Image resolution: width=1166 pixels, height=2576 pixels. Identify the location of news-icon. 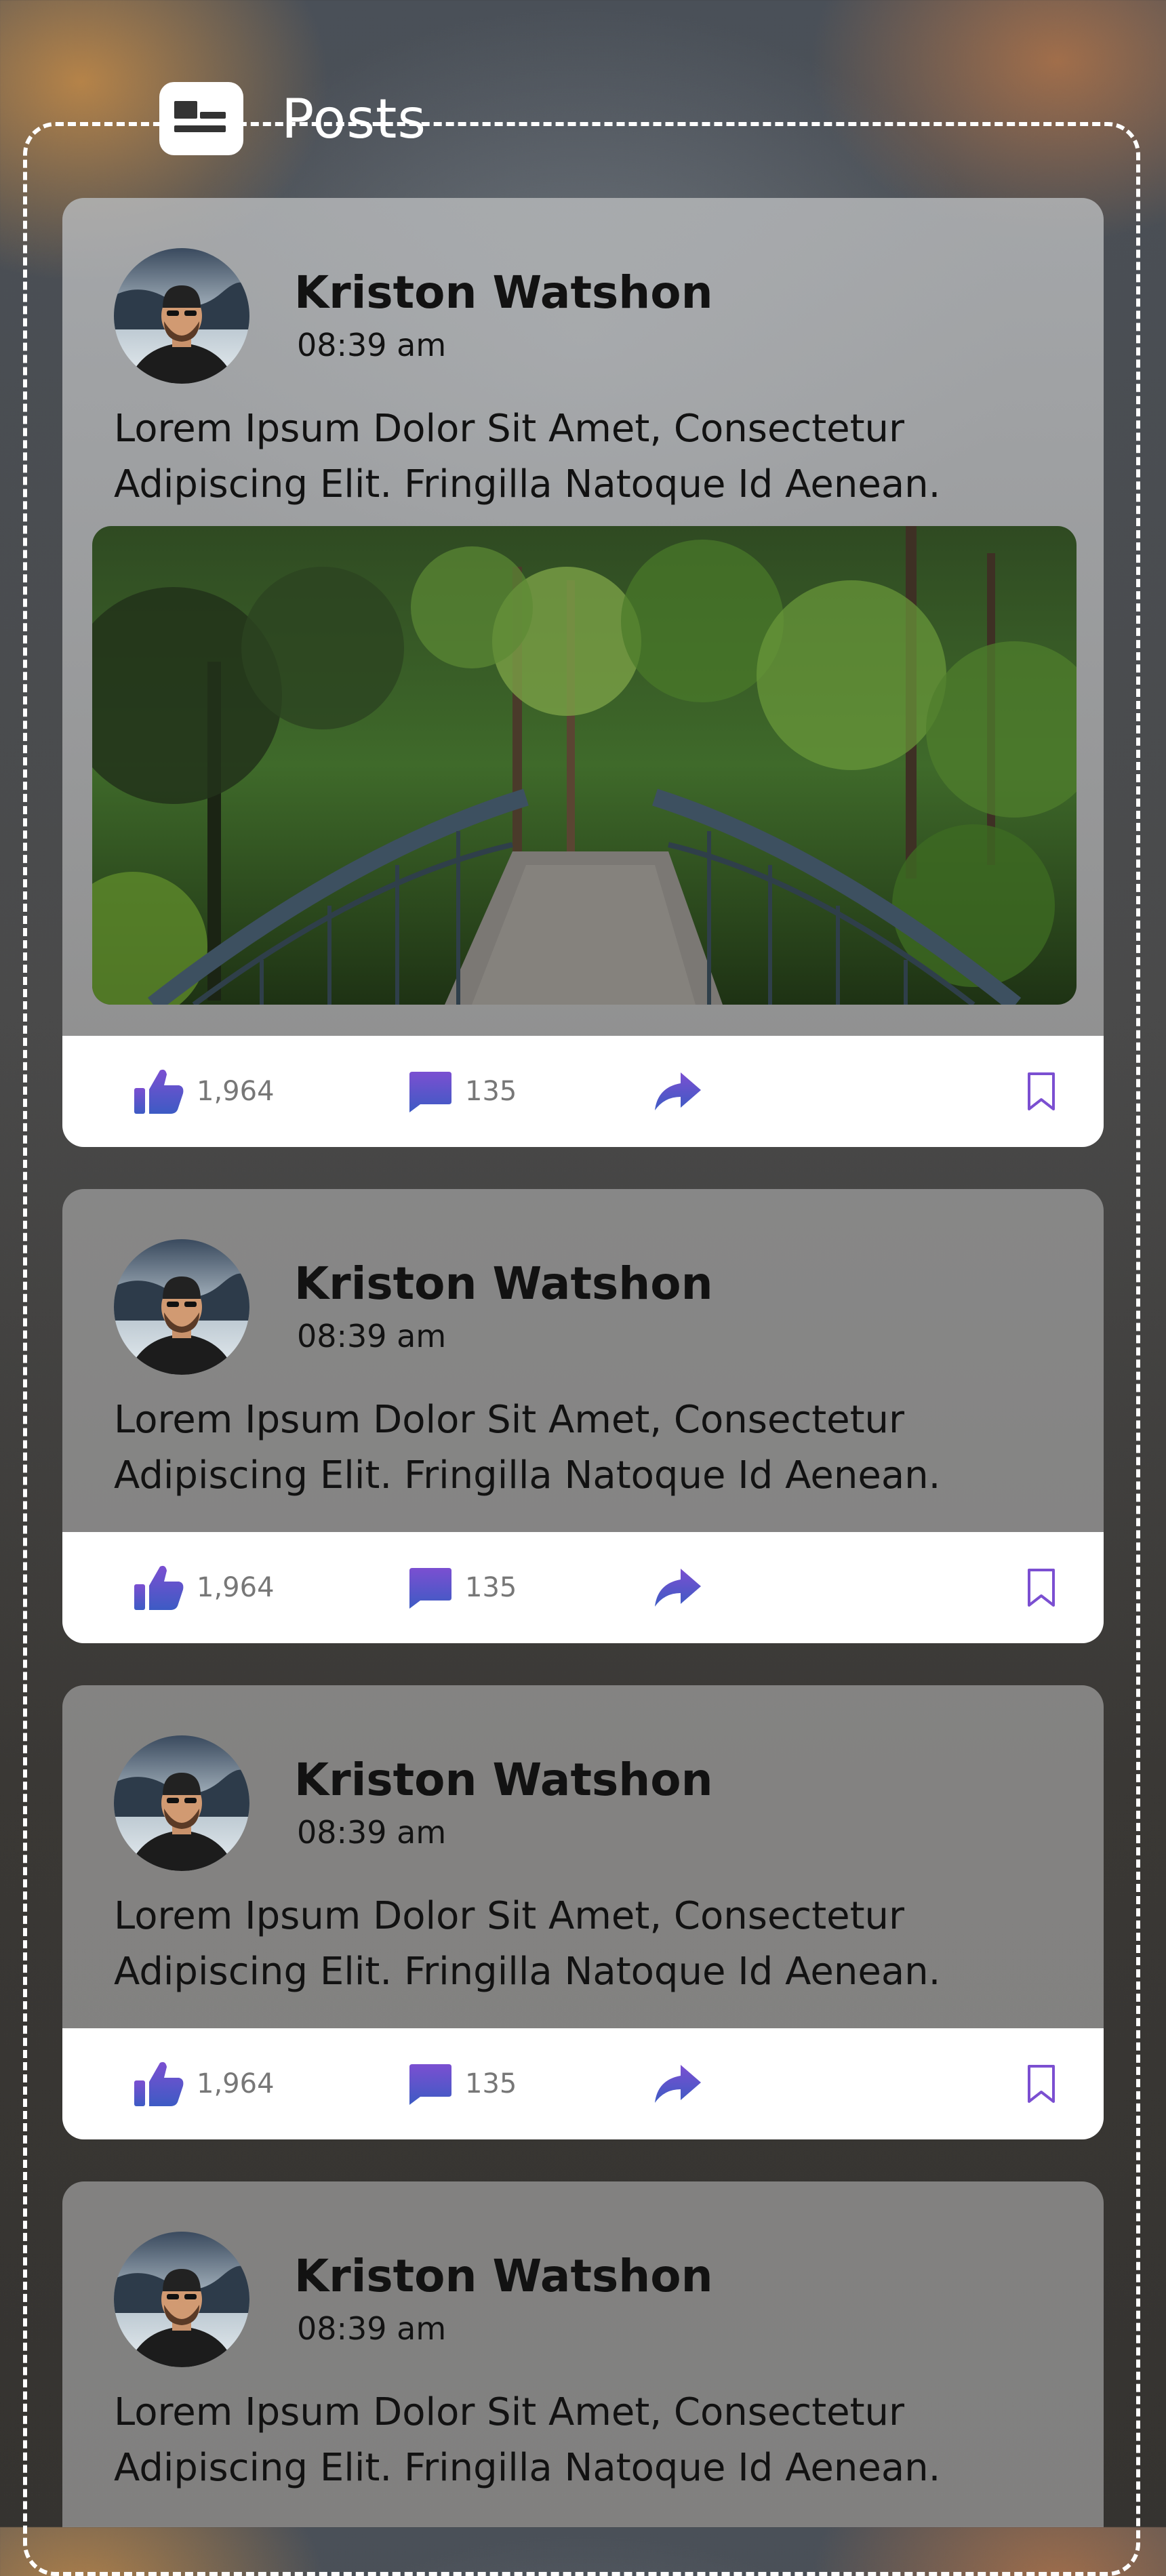
(201, 118).